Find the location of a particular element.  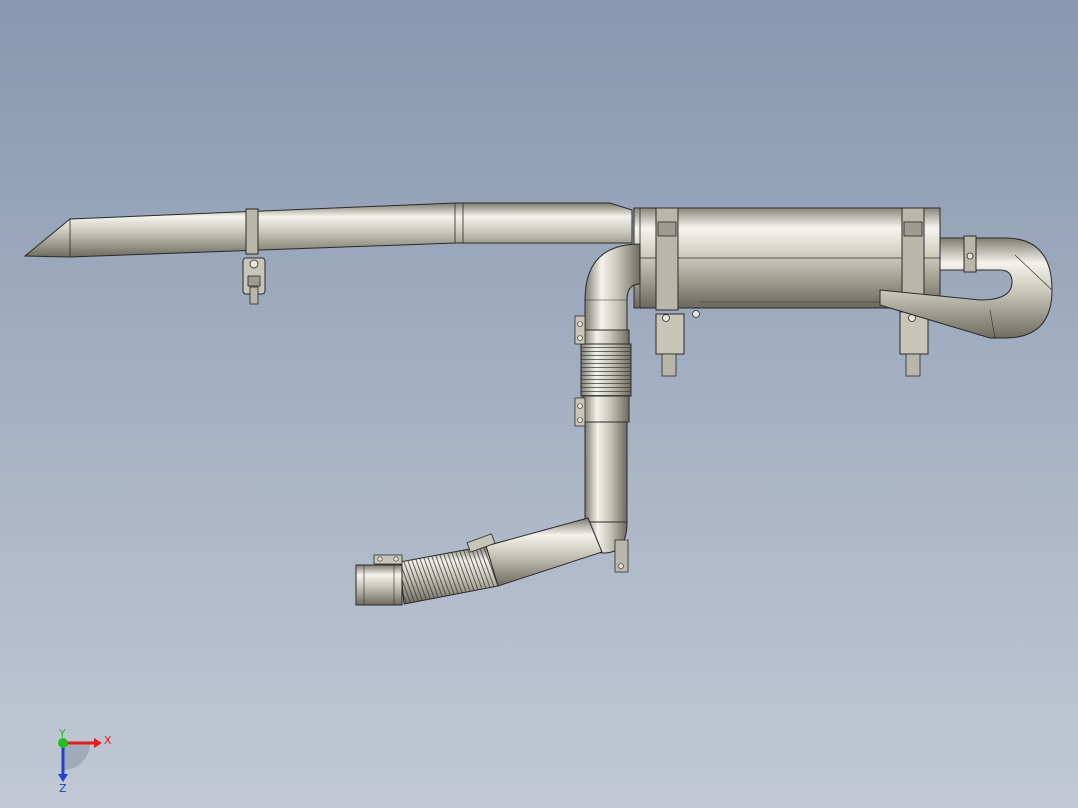

z-axis-arrowhead is located at coordinates (63, 778).